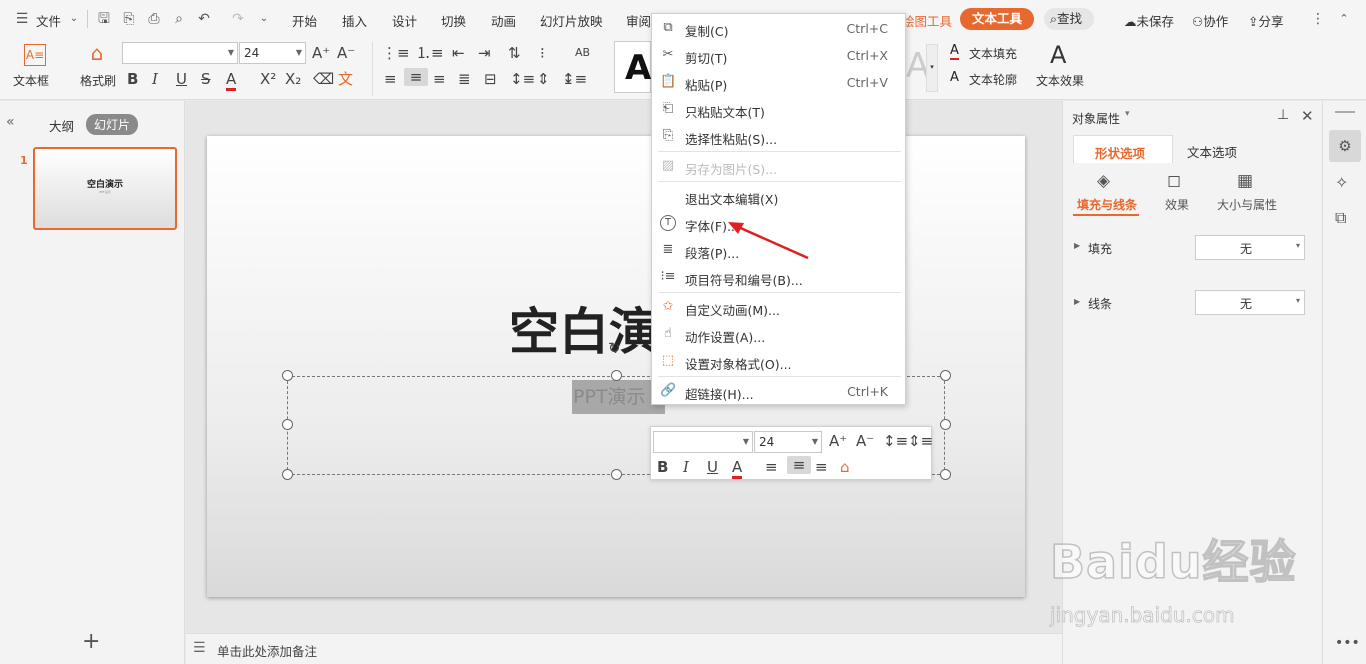  Describe the element at coordinates (31, 80) in the screenshot. I see `textbox-label: 文本框` at that location.